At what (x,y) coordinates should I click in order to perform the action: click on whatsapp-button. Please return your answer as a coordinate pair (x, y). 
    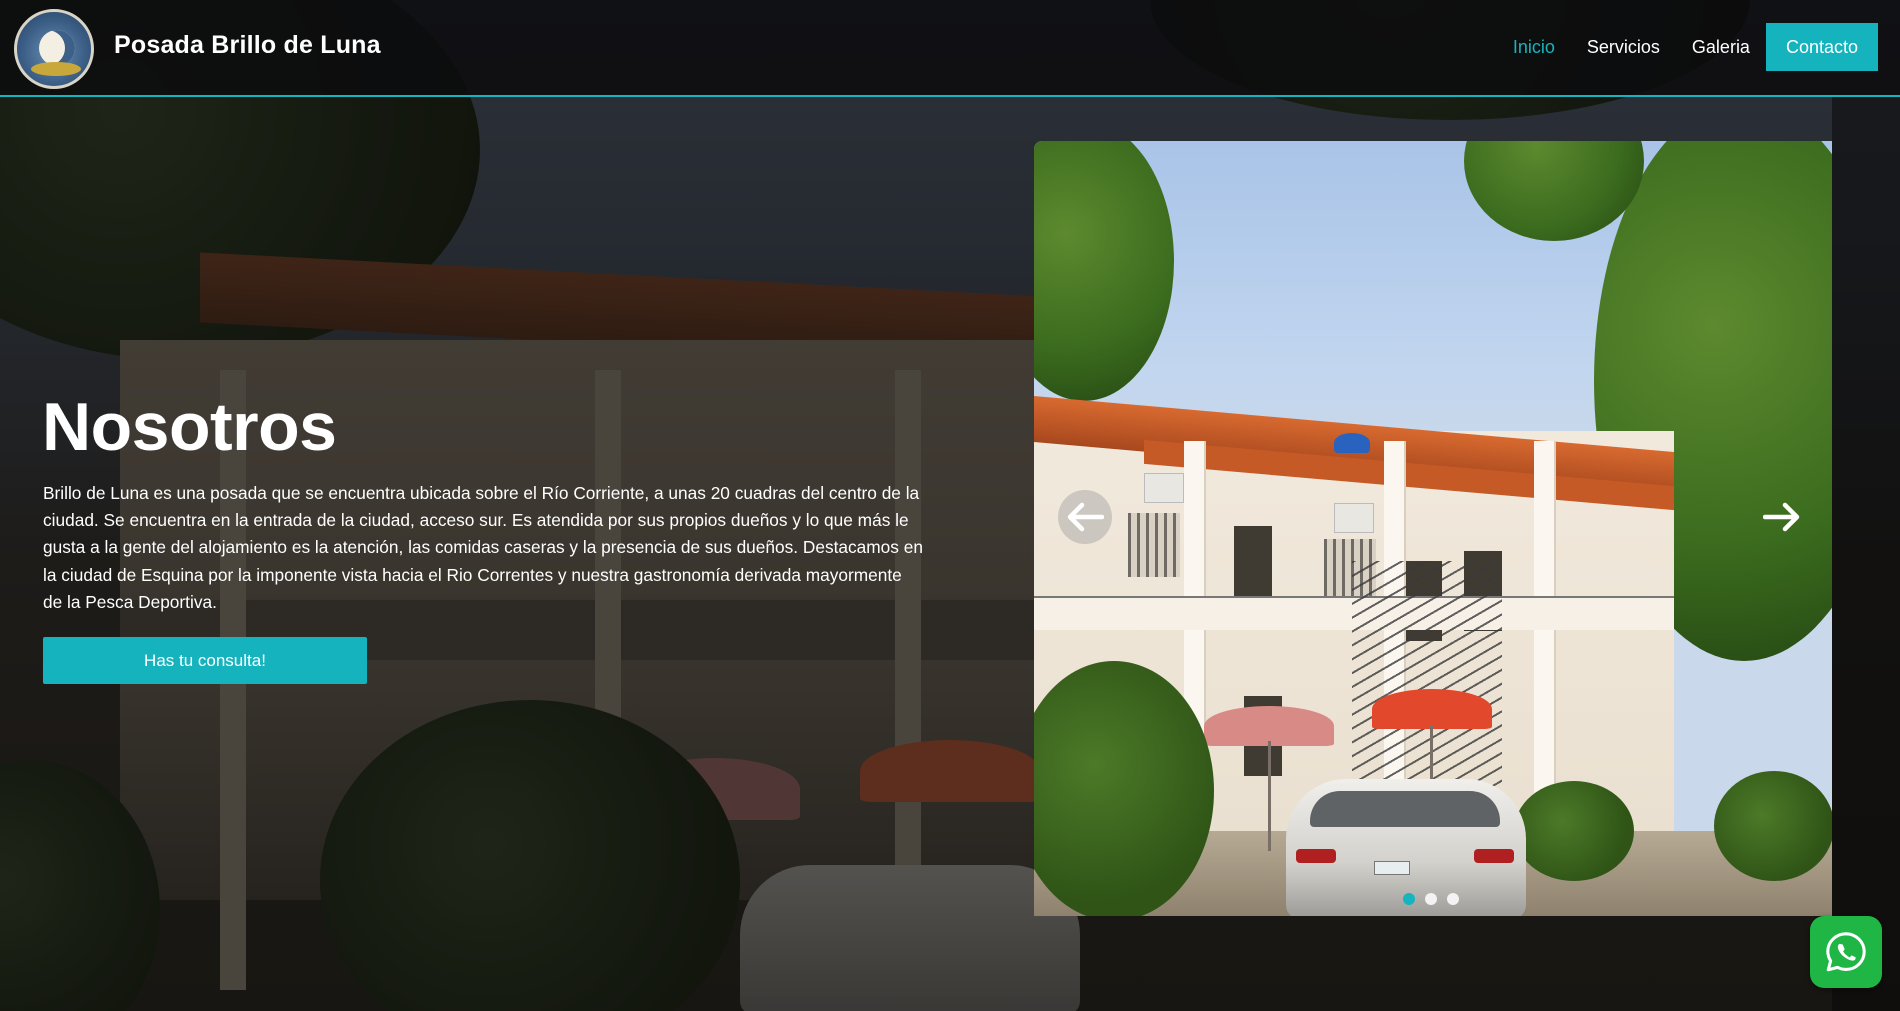
    Looking at the image, I should click on (1846, 952).